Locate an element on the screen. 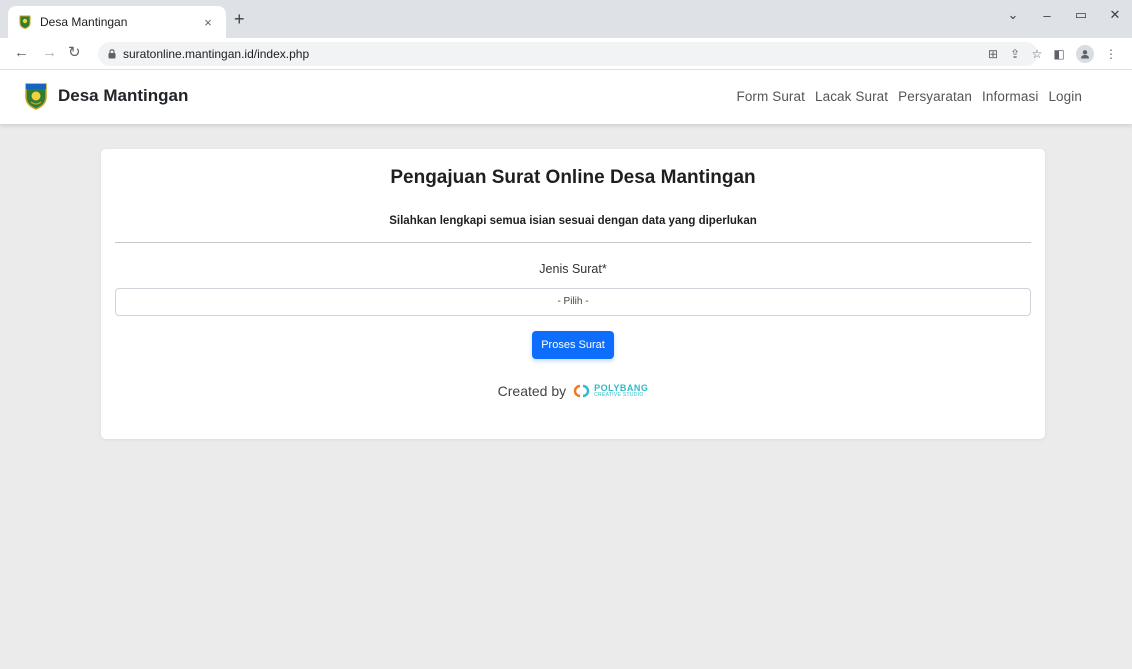 The width and height of the screenshot is (1132, 669). translate-icon: ⊞ is located at coordinates (993, 54).